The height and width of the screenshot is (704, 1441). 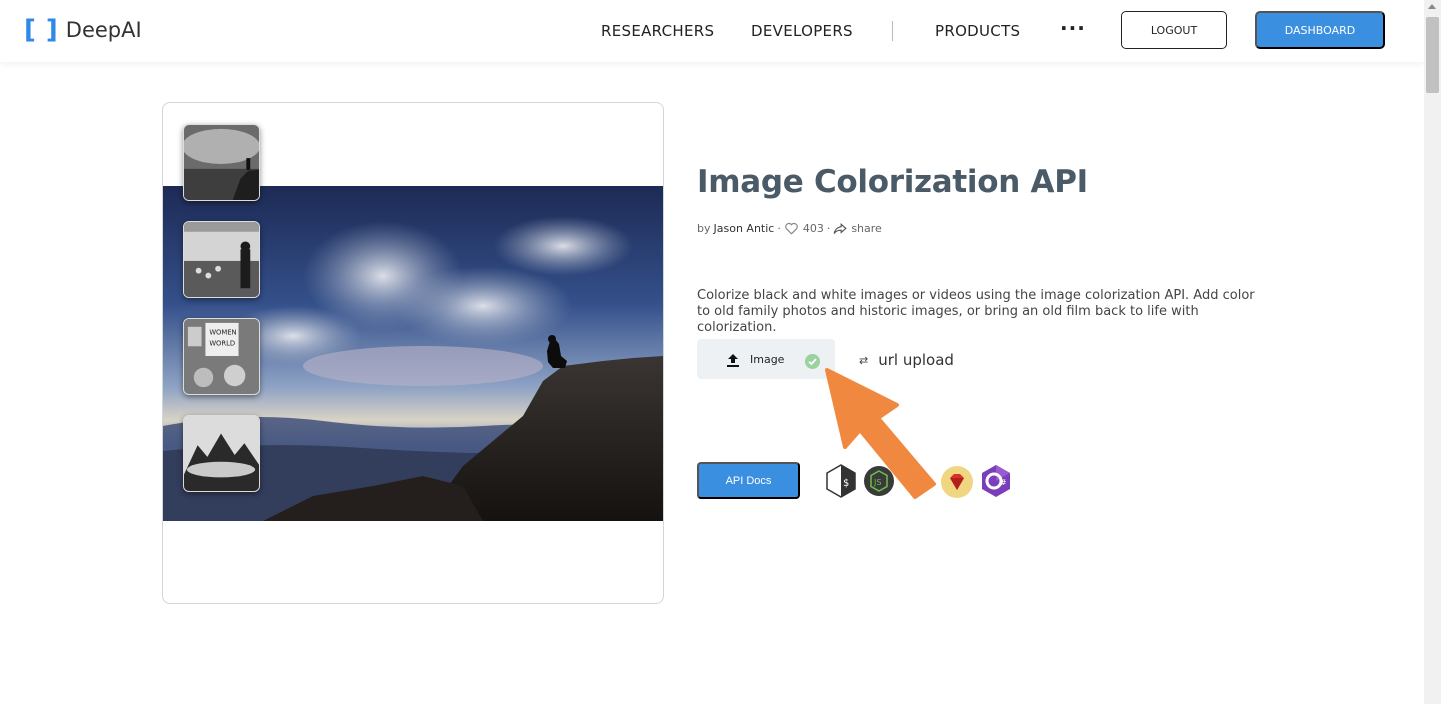 What do you see at coordinates (1174, 30) in the screenshot?
I see `logout-button: LOGOUT` at bounding box center [1174, 30].